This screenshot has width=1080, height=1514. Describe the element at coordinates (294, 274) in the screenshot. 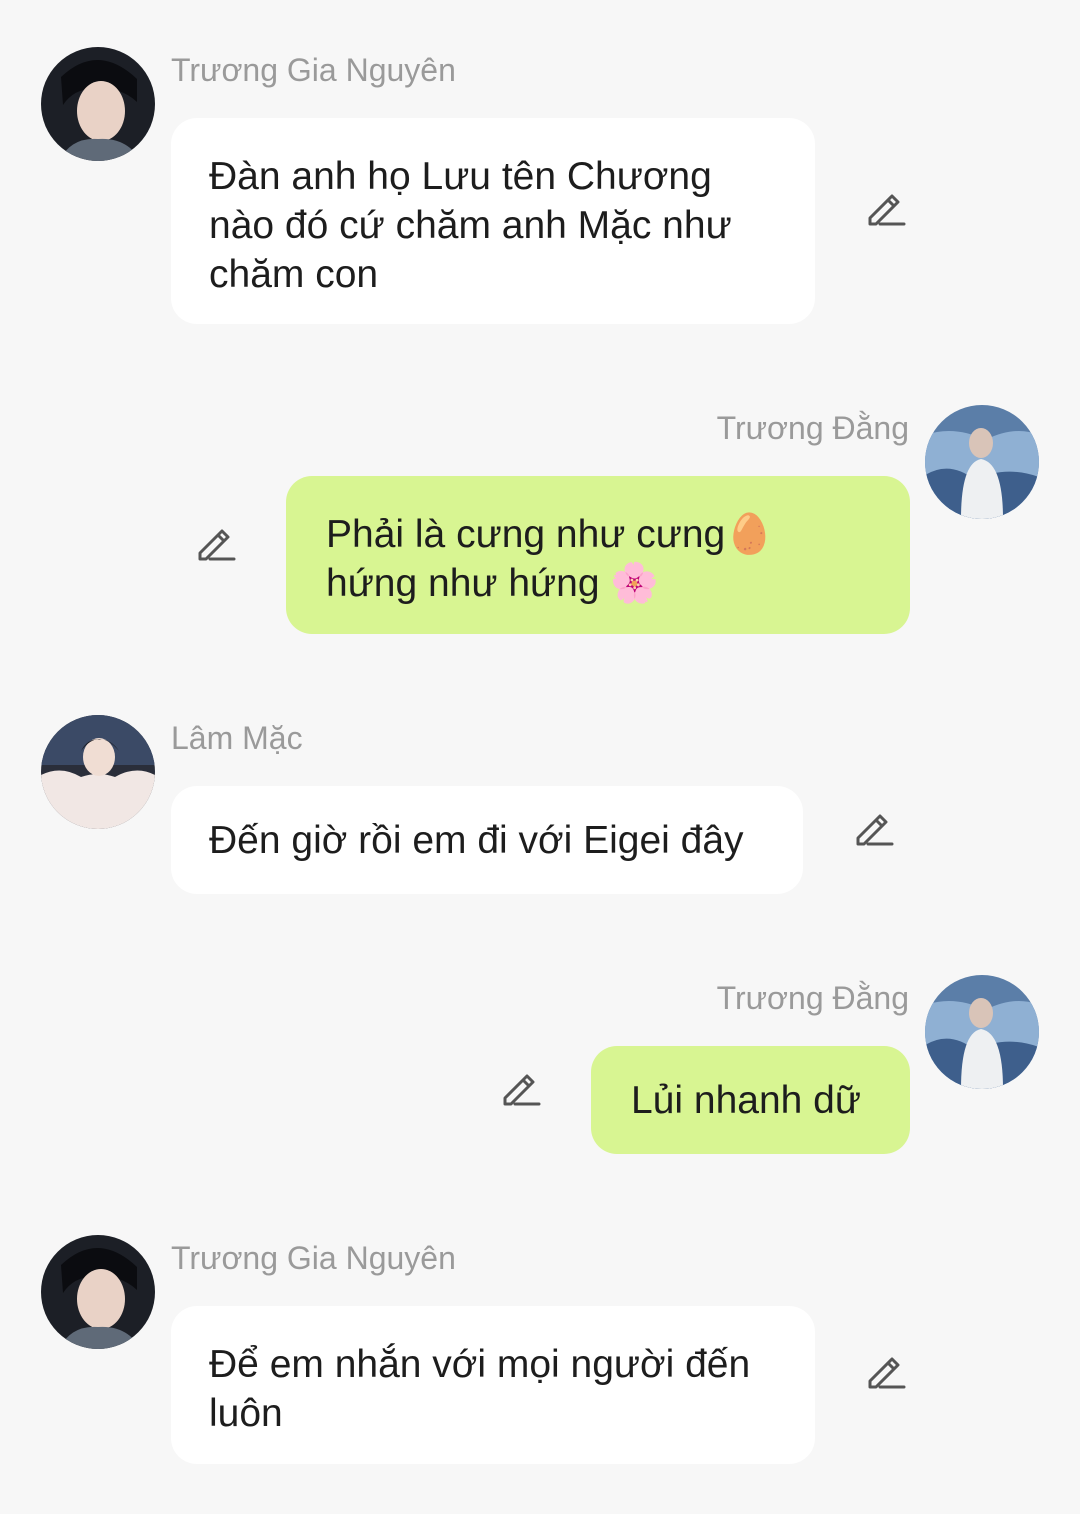

I see `message-text: chăm con` at that location.